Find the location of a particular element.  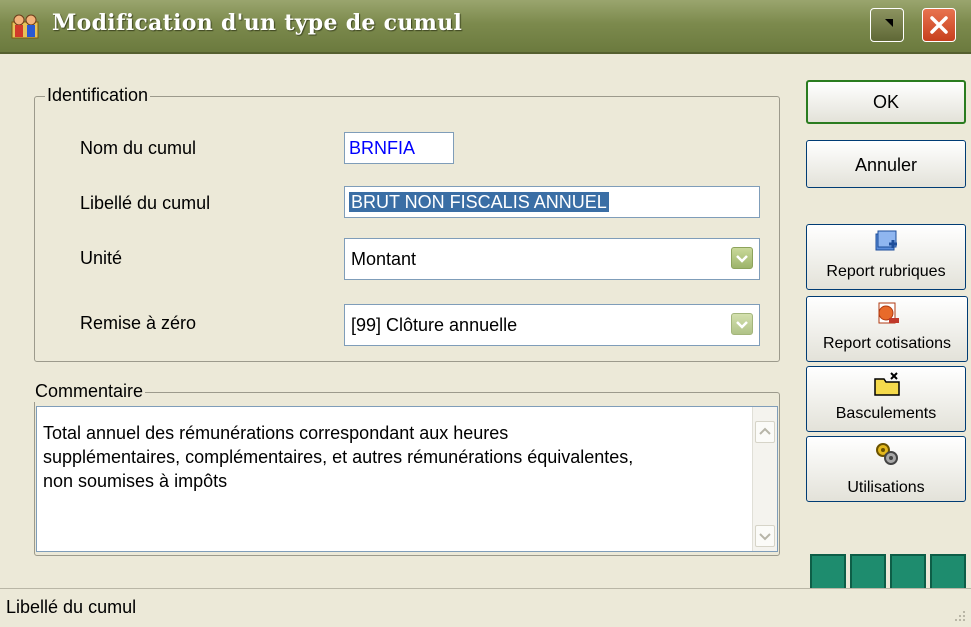

annuler-button: Annuler is located at coordinates (886, 164).